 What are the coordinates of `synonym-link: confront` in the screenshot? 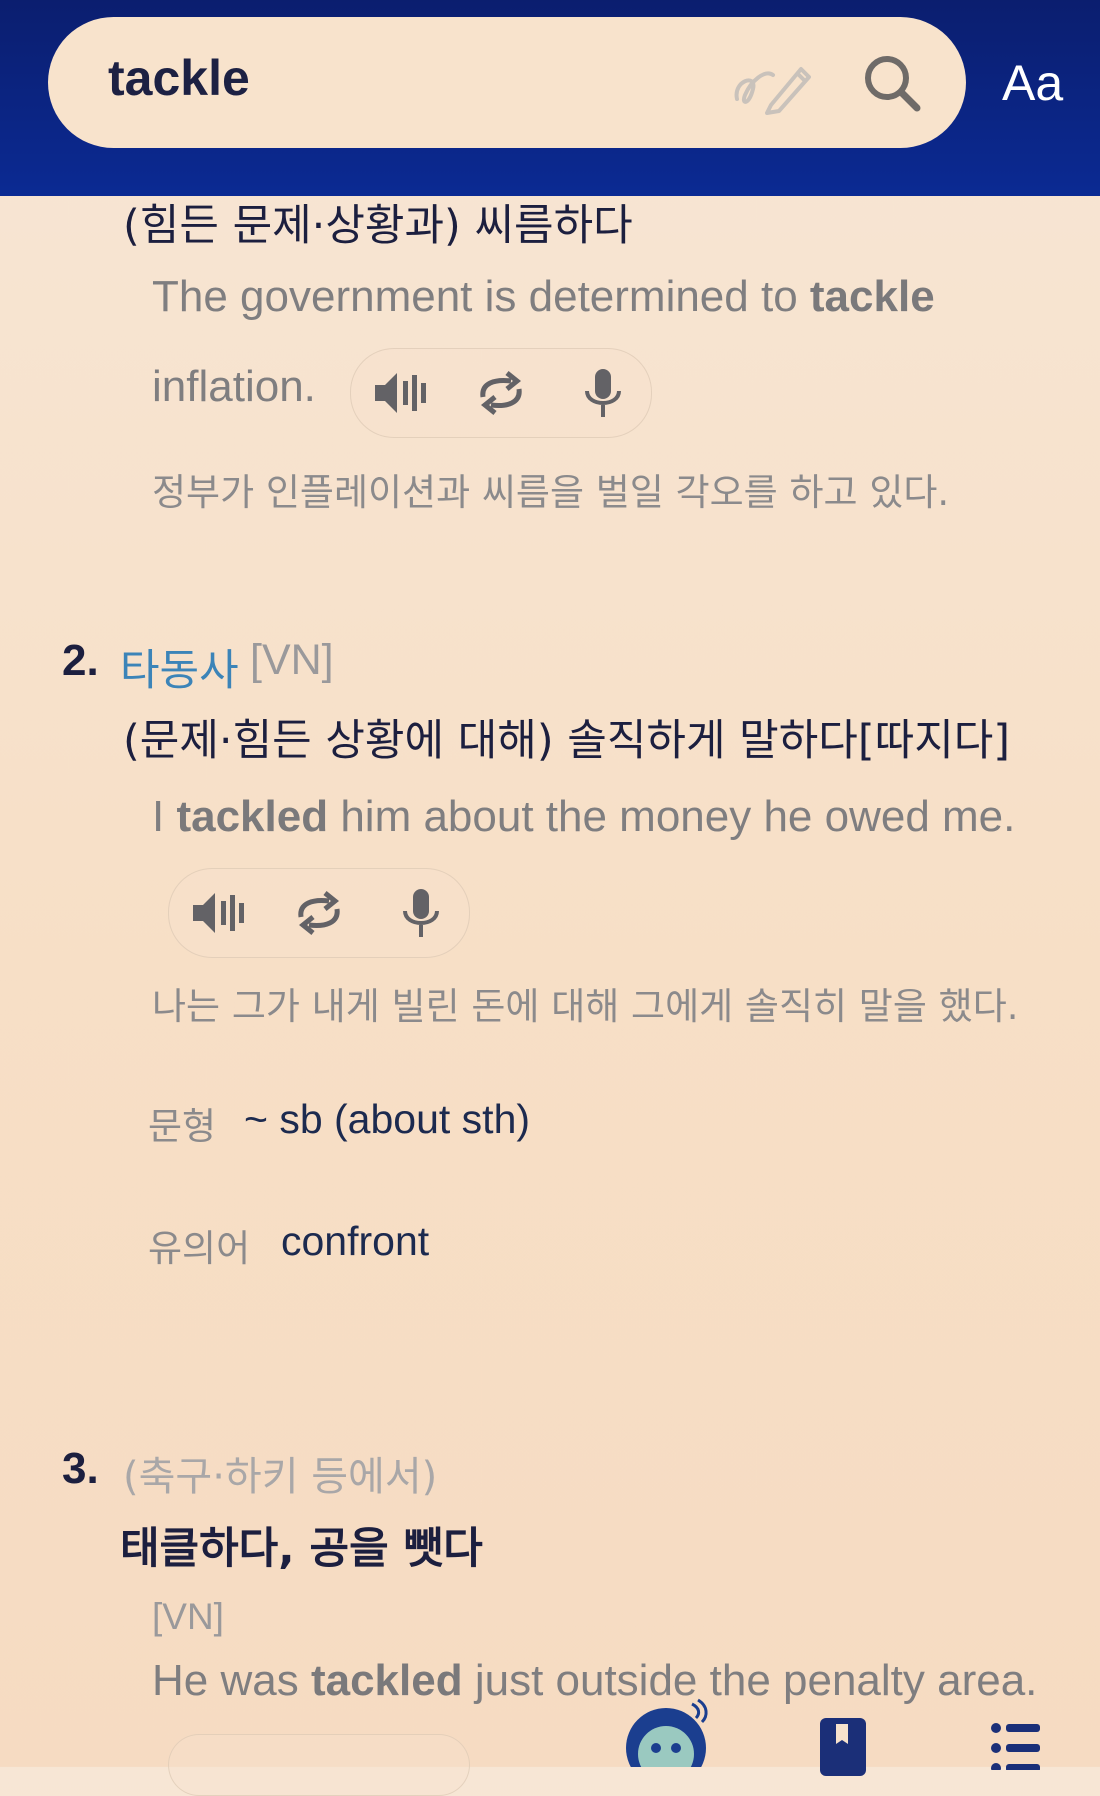 It's located at (355, 1241).